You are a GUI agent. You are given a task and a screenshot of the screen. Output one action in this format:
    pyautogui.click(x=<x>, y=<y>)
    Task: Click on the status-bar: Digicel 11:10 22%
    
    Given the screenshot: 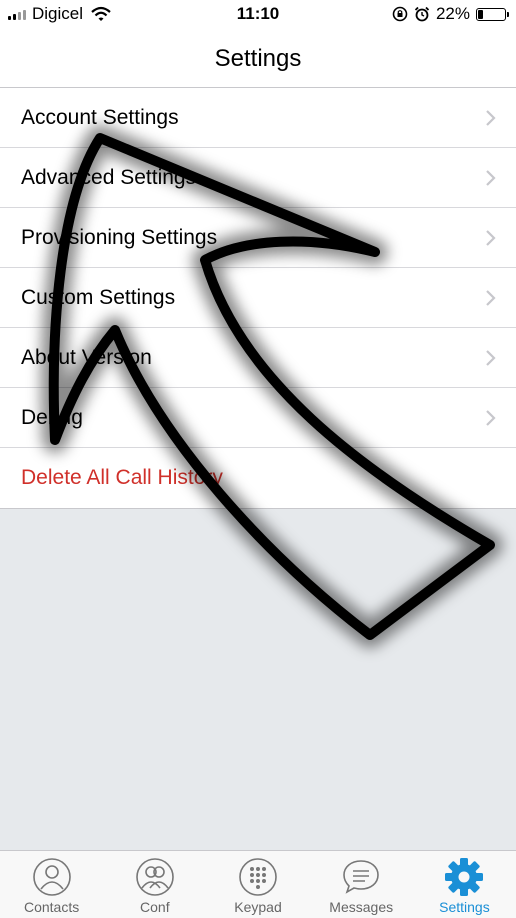 What is the action you would take?
    pyautogui.click(x=258, y=15)
    